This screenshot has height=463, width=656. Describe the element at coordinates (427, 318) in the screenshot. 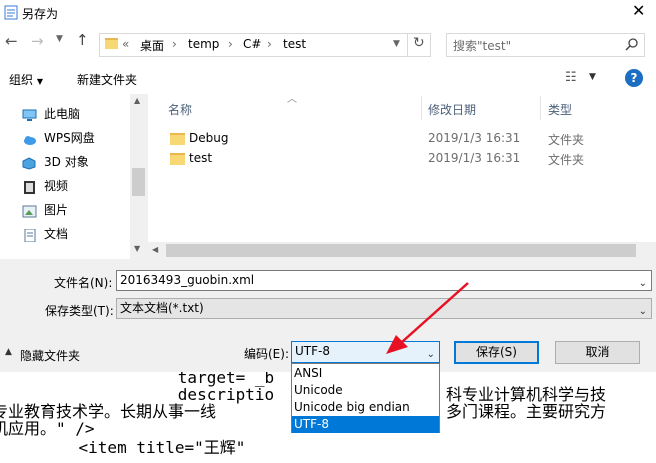

I see `annotation-arrow-icon` at that location.